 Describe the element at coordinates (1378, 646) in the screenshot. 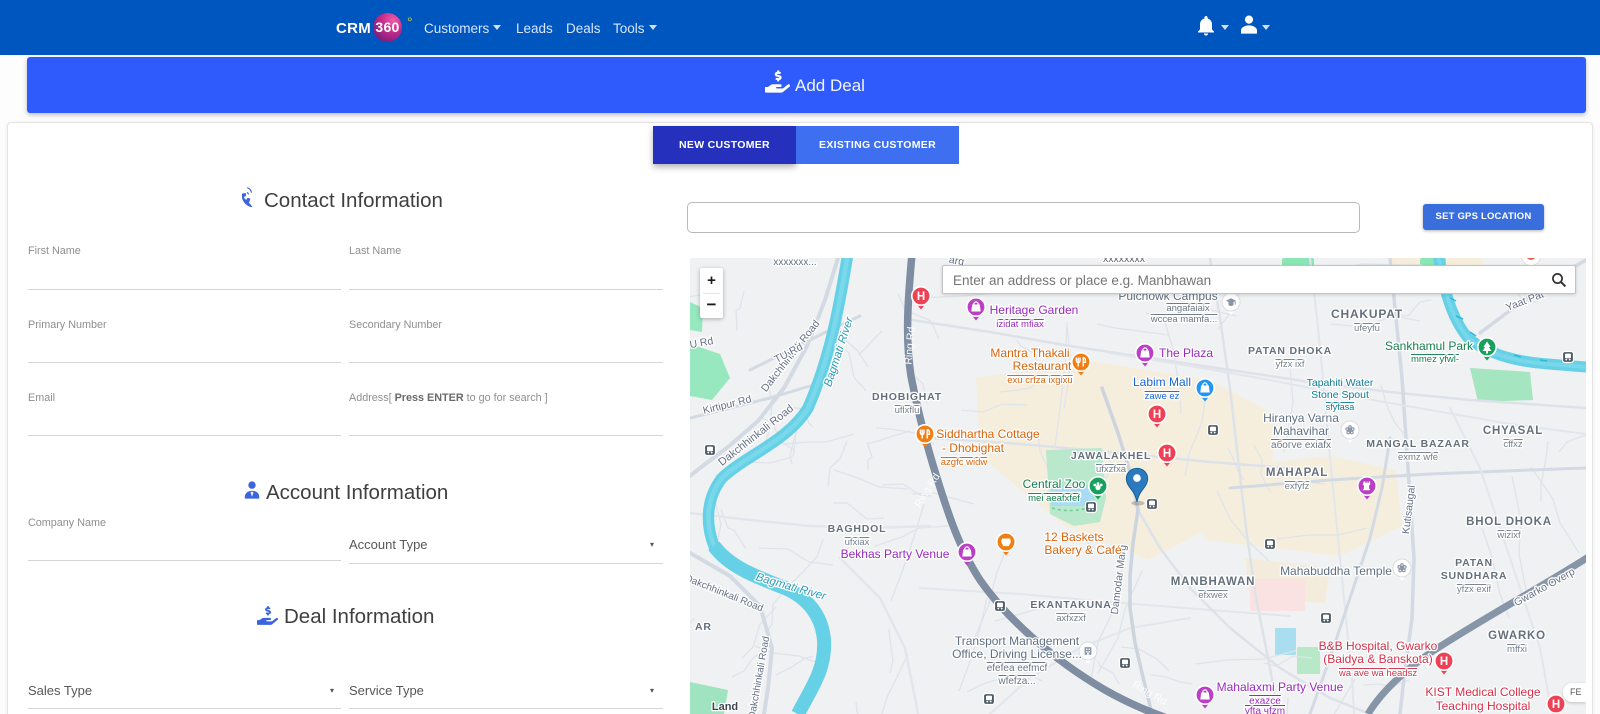

I see `svg-text: B&B Hospital, Gwarko` at that location.